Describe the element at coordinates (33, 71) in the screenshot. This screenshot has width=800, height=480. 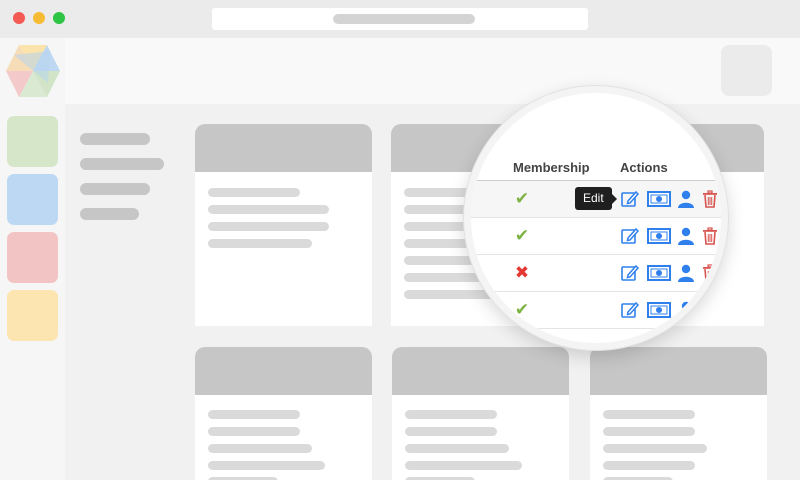
I see `logo-icon` at that location.